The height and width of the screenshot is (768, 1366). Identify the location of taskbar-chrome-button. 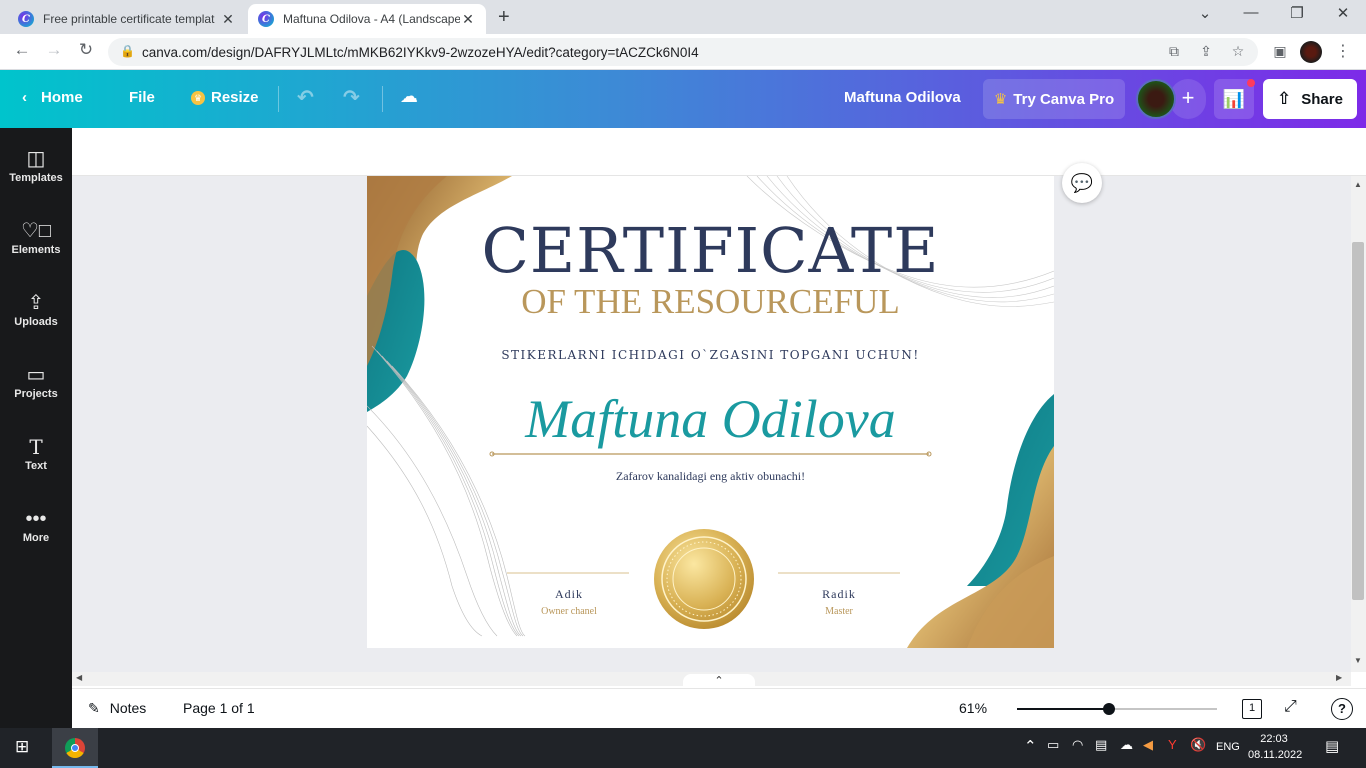
(75, 748).